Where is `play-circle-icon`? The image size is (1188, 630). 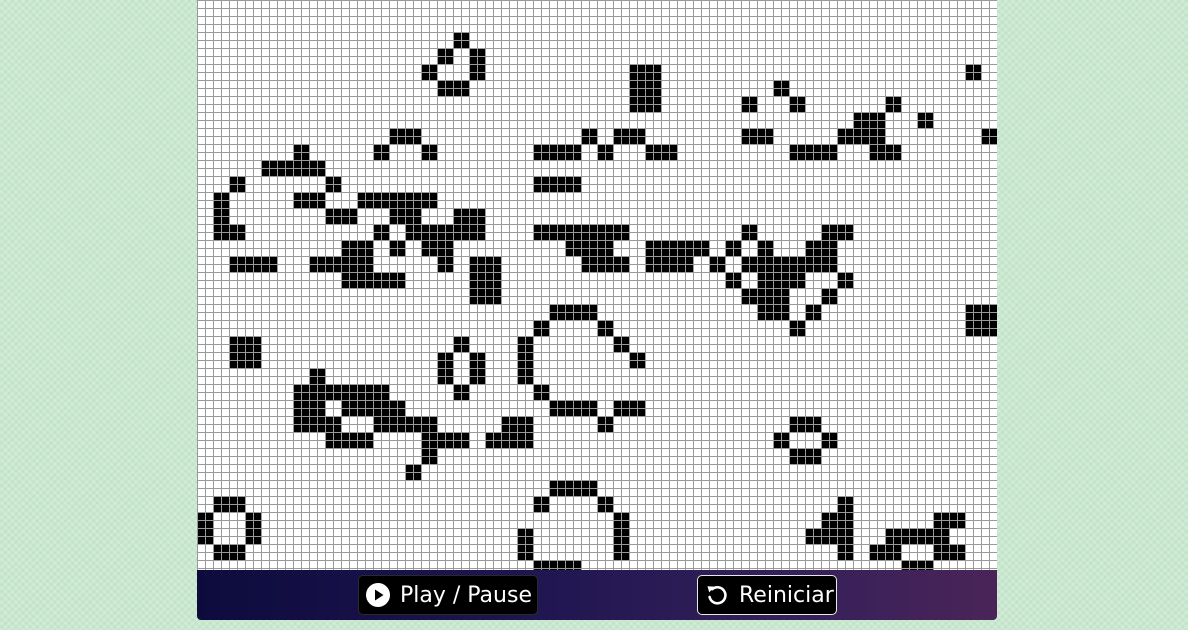
play-circle-icon is located at coordinates (378, 595).